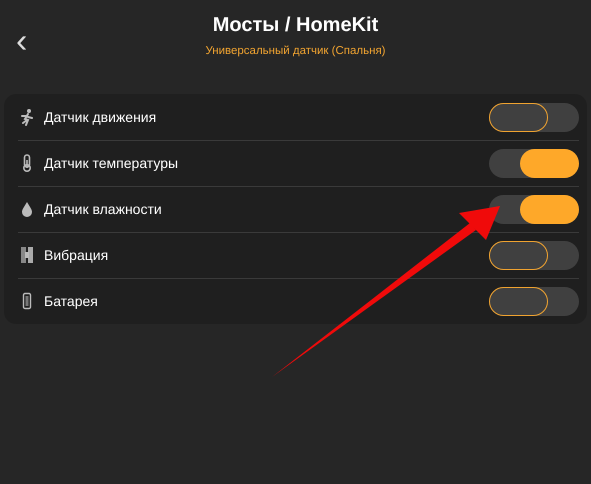  I want to click on setting-label: Вибрация, so click(77, 255).